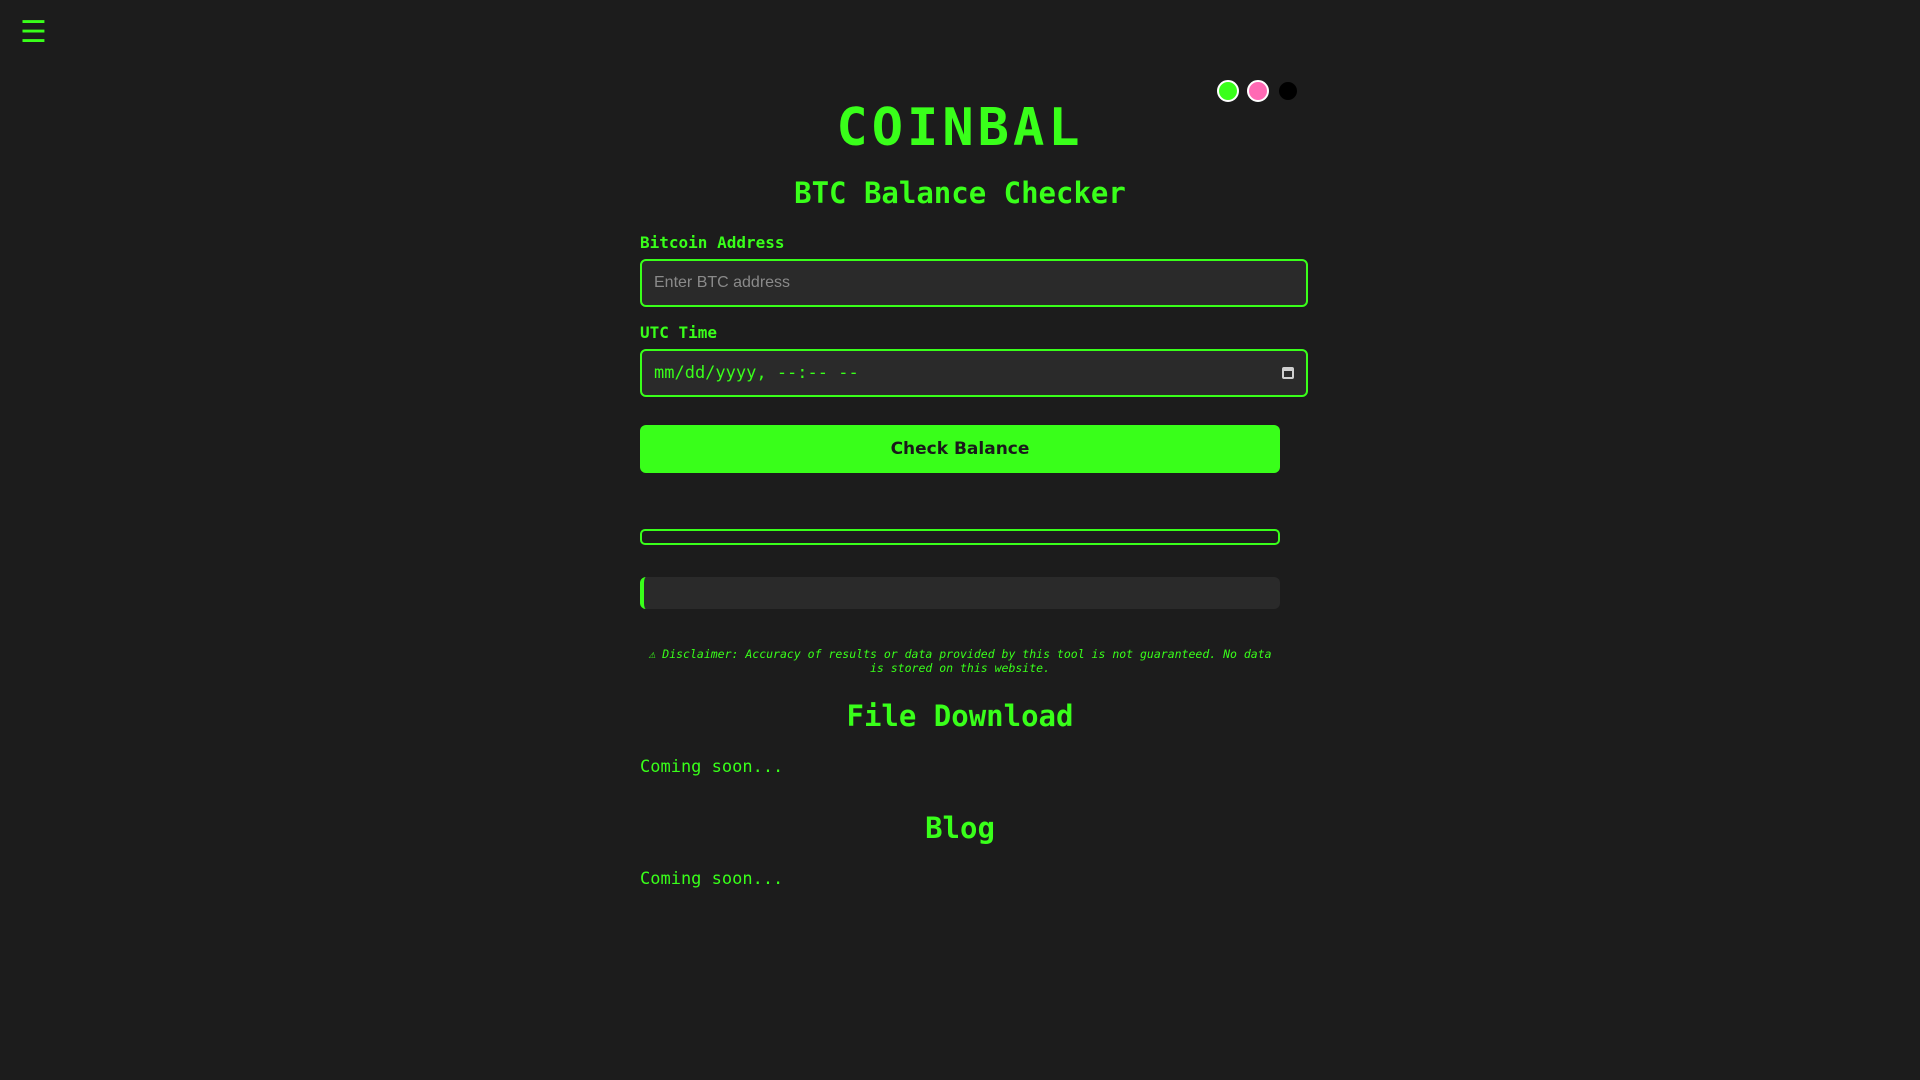  What do you see at coordinates (960, 716) in the screenshot?
I see `file-download-heading: File Download` at bounding box center [960, 716].